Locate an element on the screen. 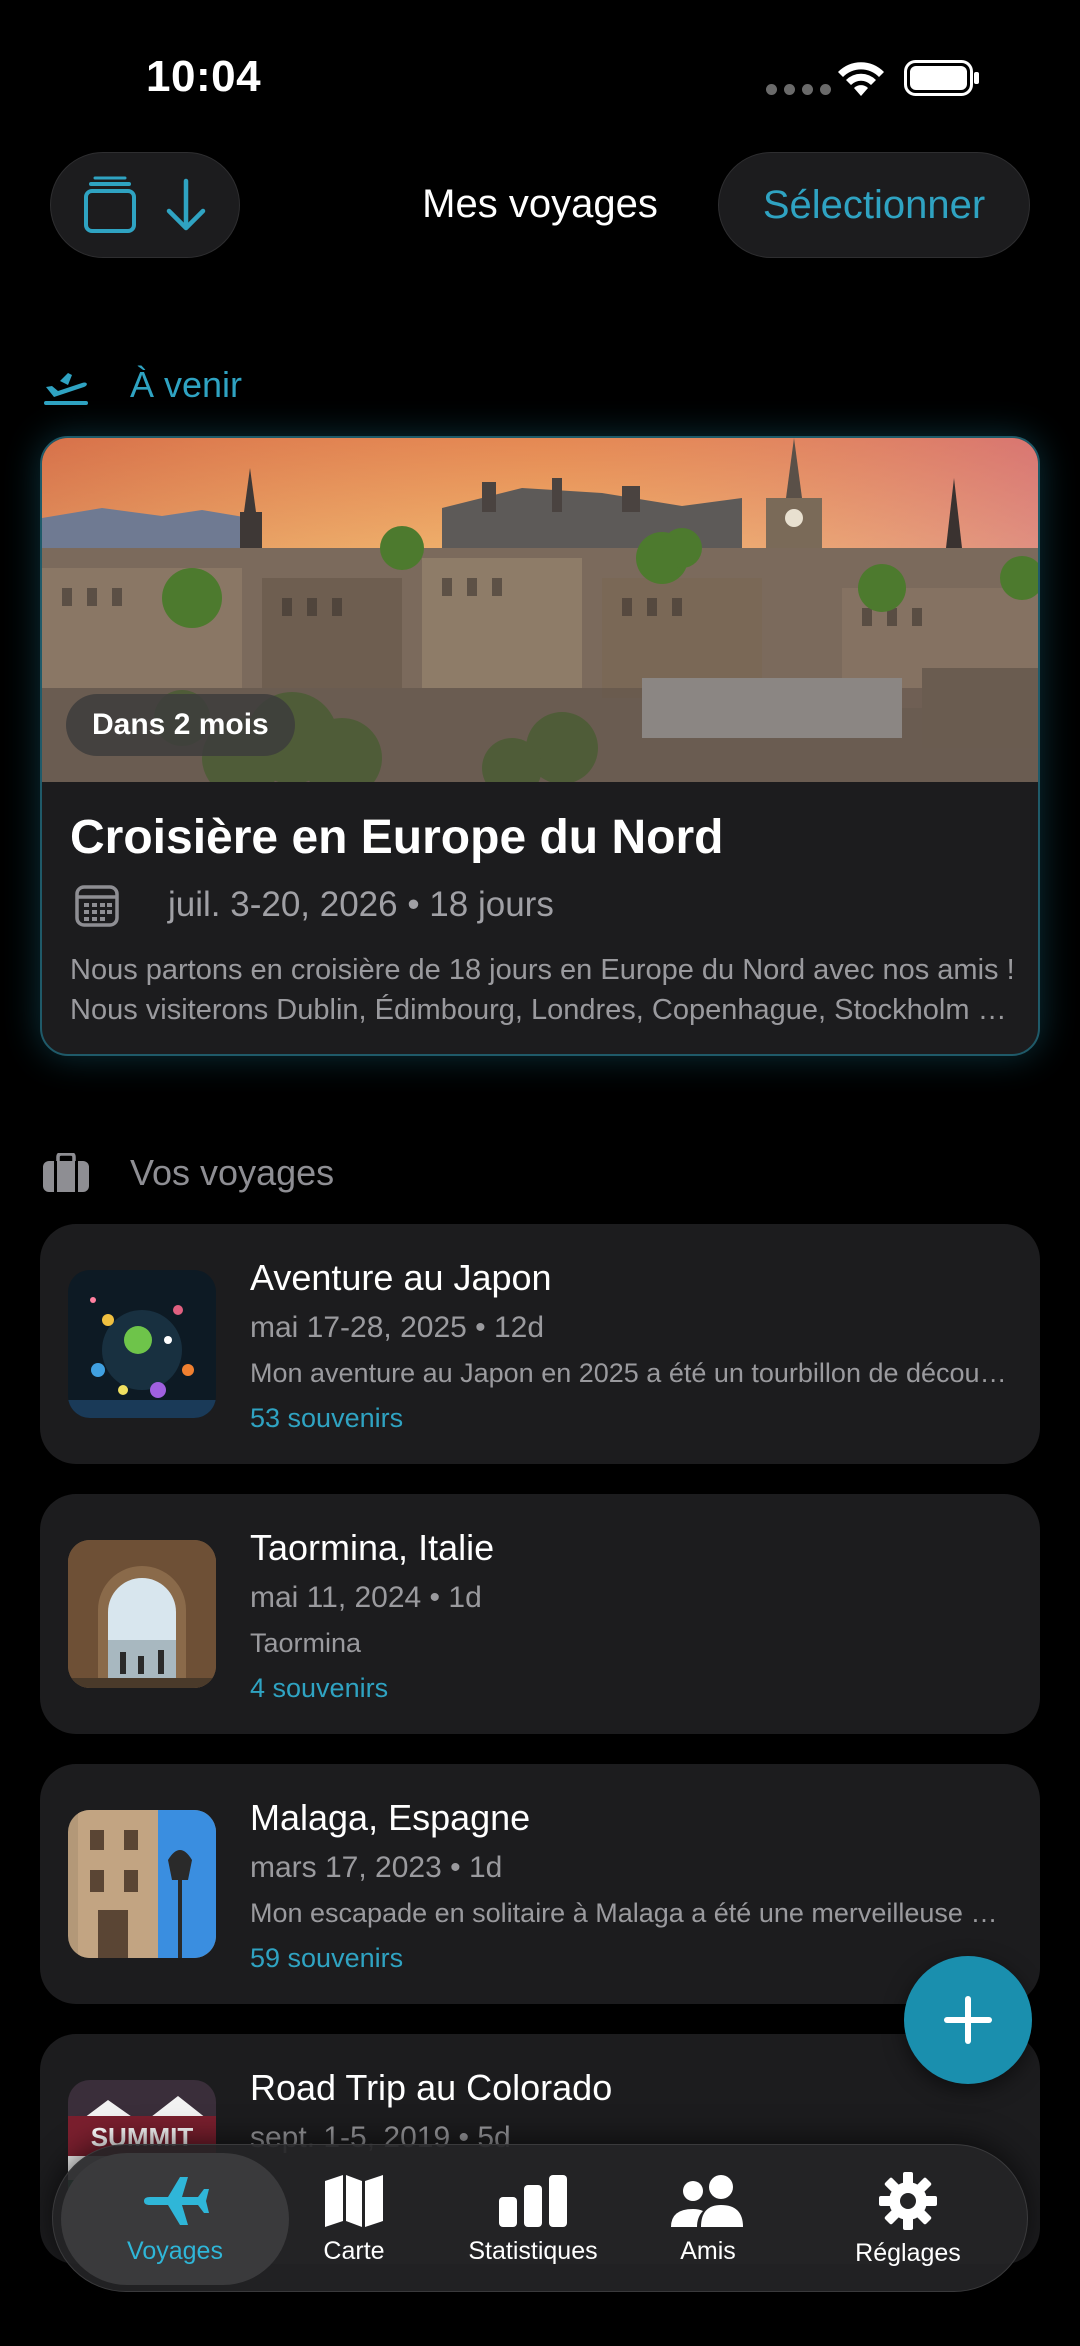 Image resolution: width=1080 pixels, height=2346 pixels. tab-label: Réglages is located at coordinates (908, 2252).